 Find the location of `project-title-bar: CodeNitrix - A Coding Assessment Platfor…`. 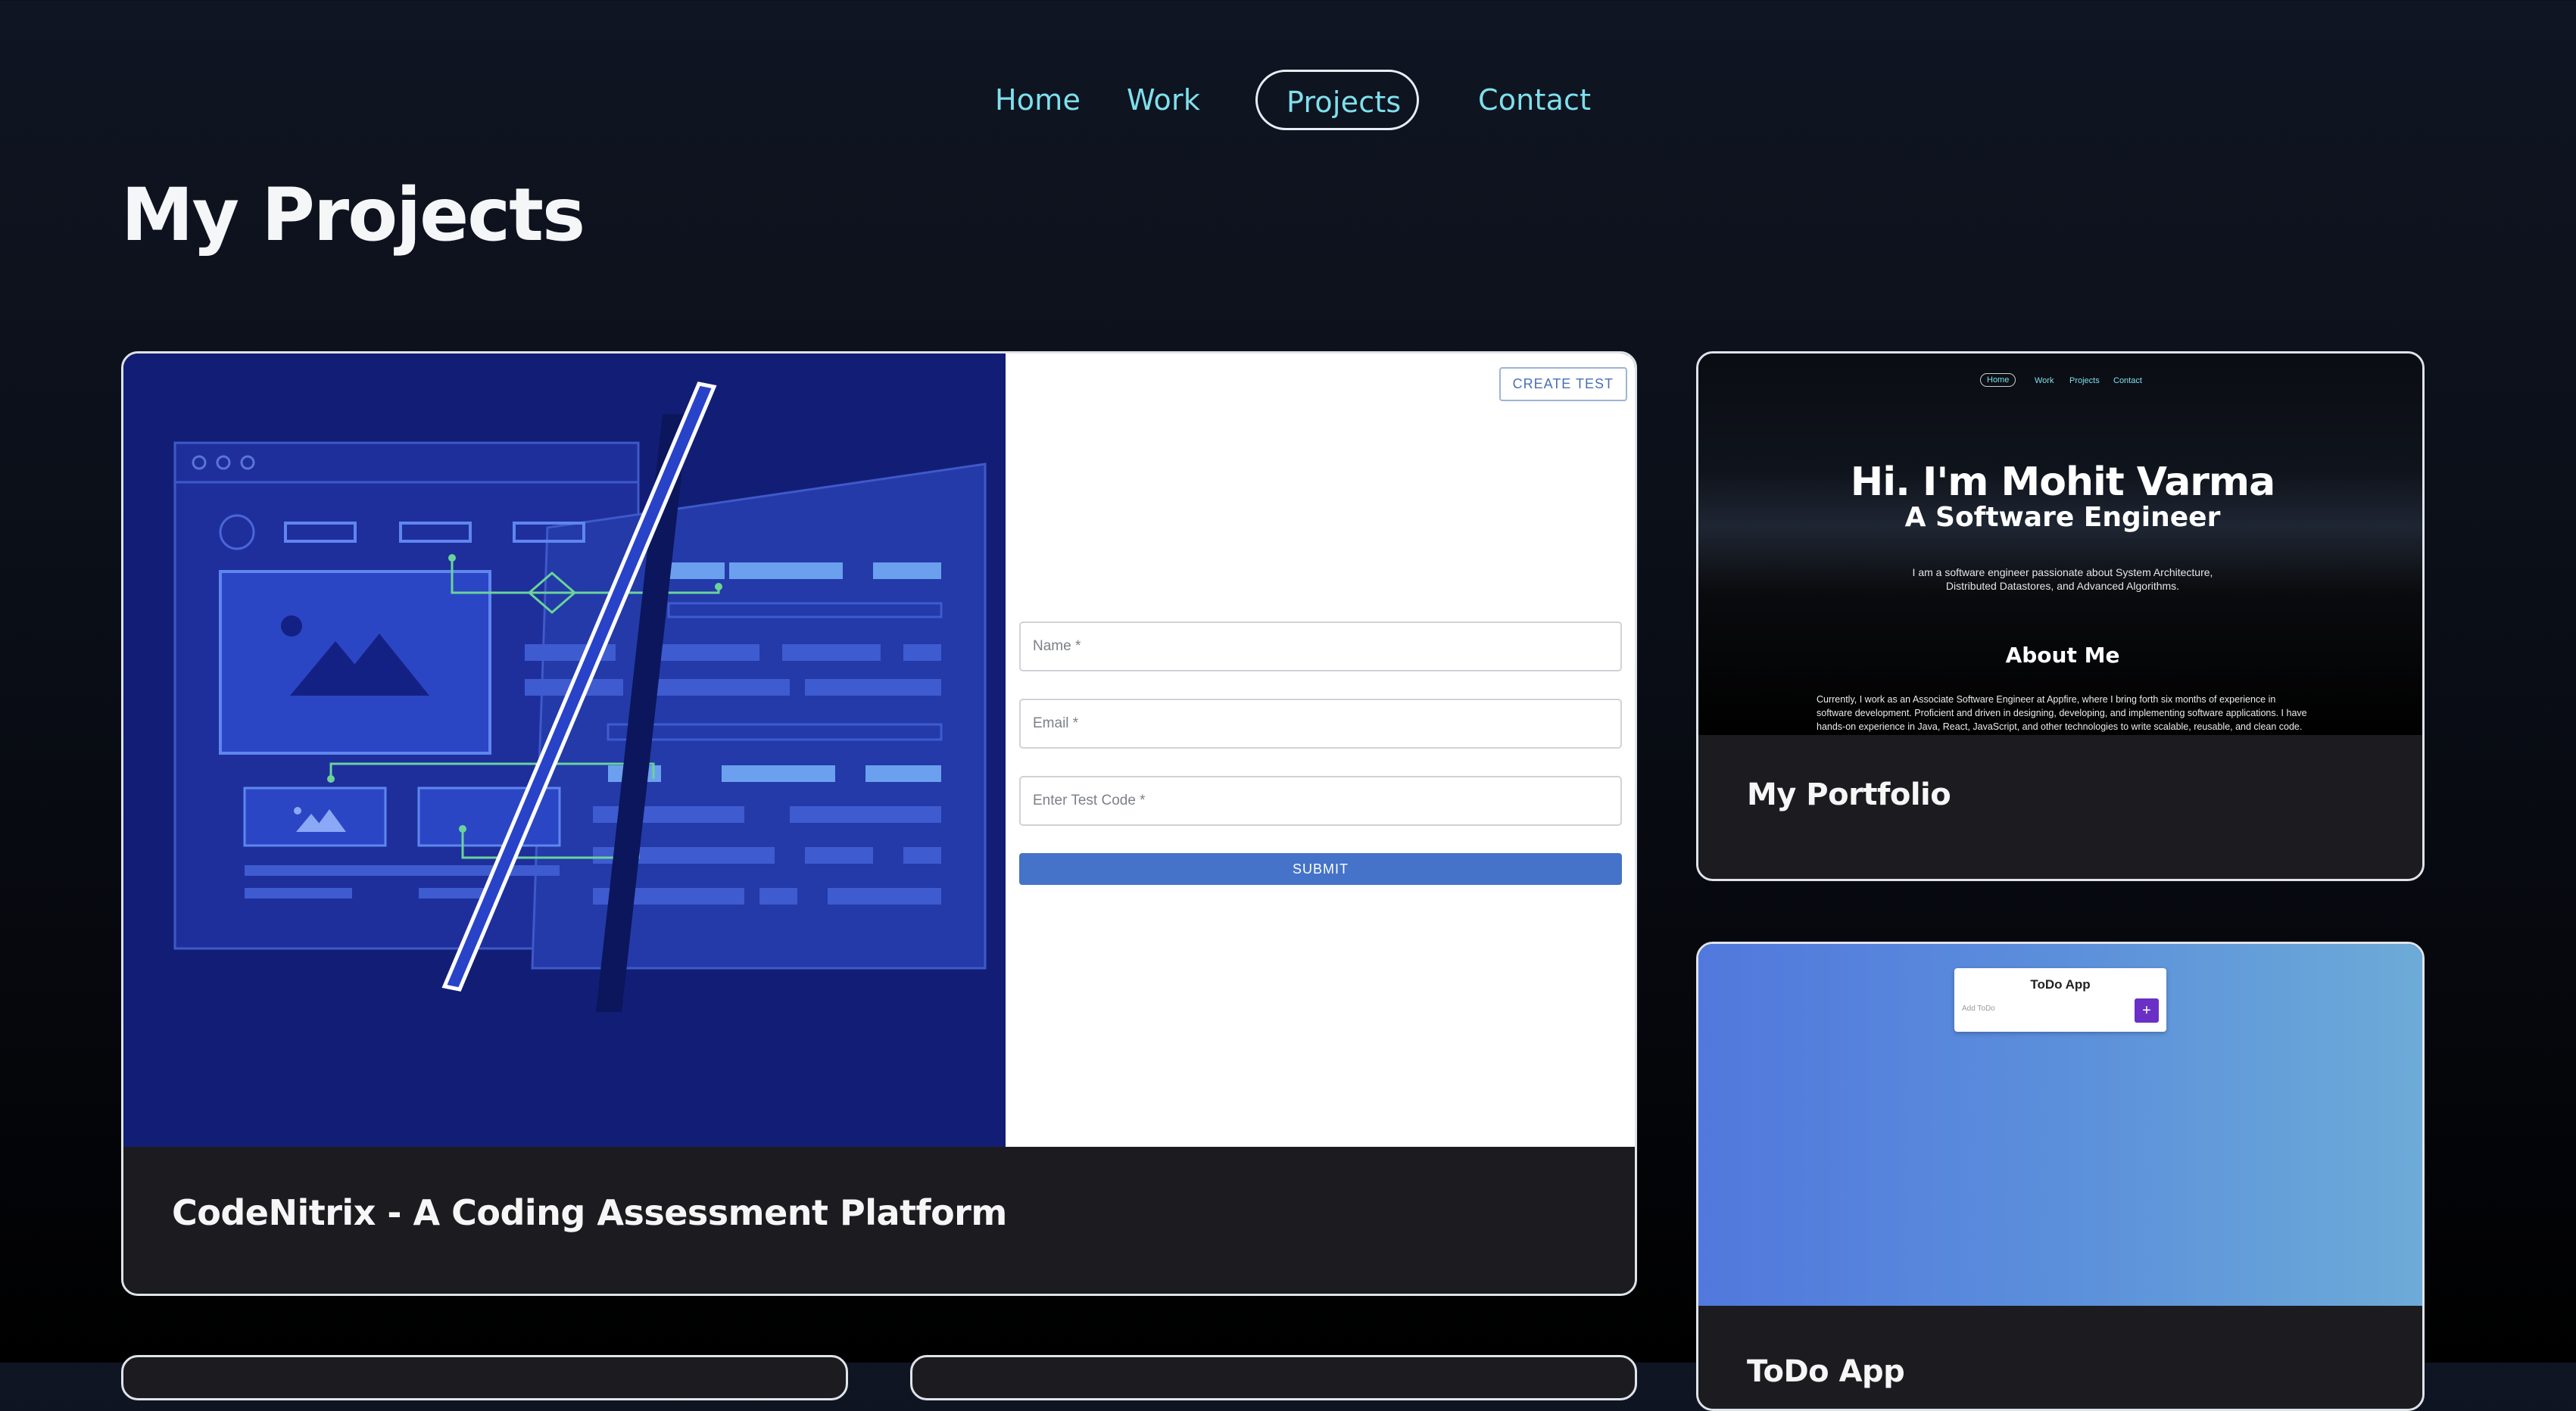

project-title-bar: CodeNitrix - A Coding Assessment Platfor… is located at coordinates (879, 1220).